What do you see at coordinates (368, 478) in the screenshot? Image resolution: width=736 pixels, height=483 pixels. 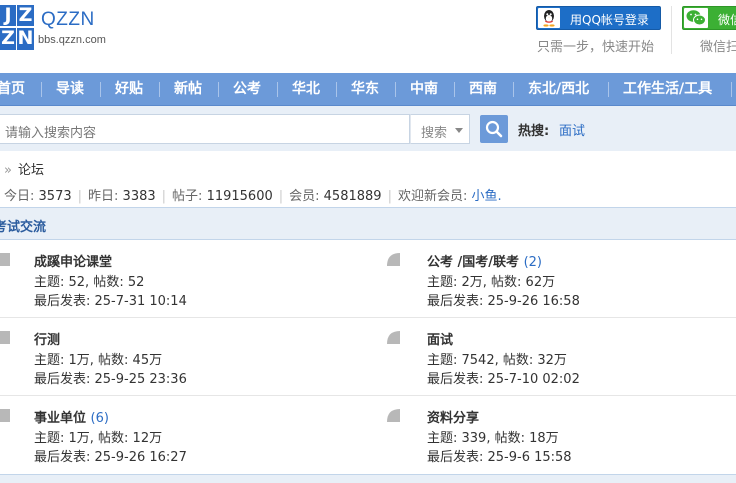 I see `next-section-header` at bounding box center [368, 478].